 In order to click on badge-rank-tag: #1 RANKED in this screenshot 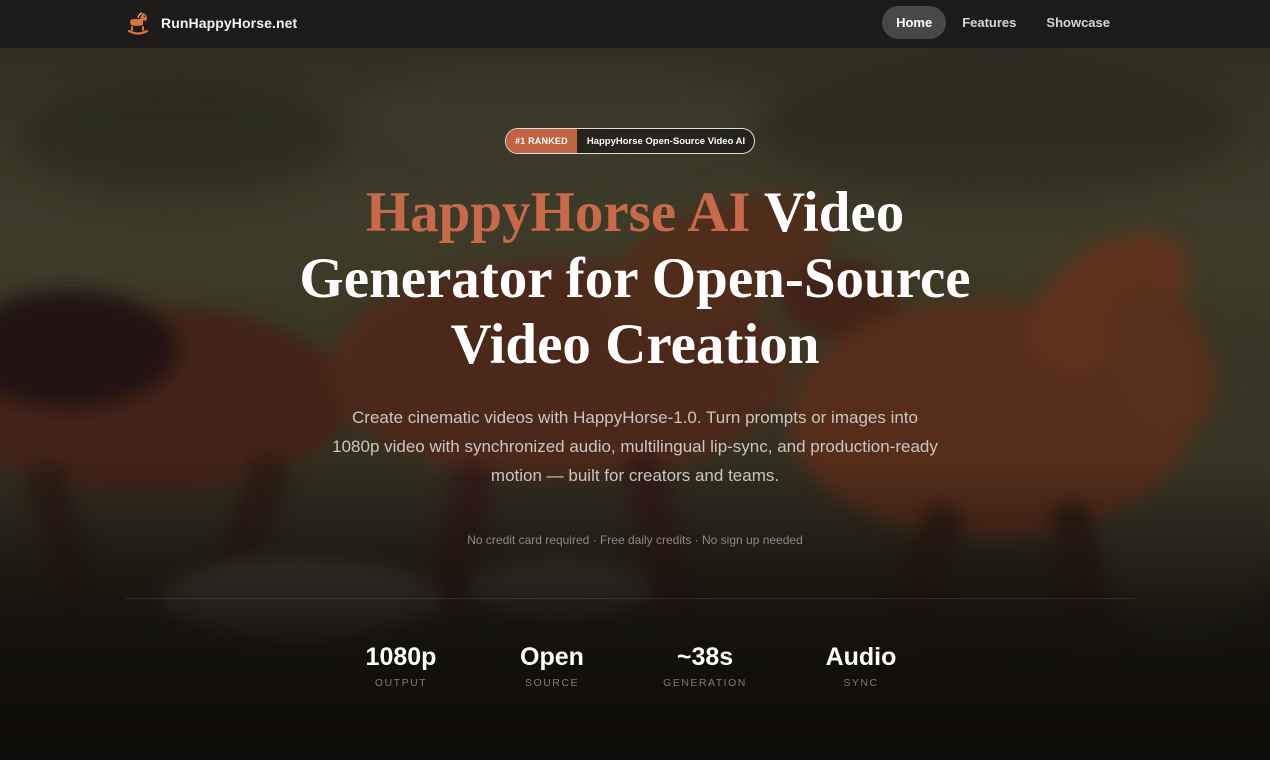, I will do `click(541, 141)`.